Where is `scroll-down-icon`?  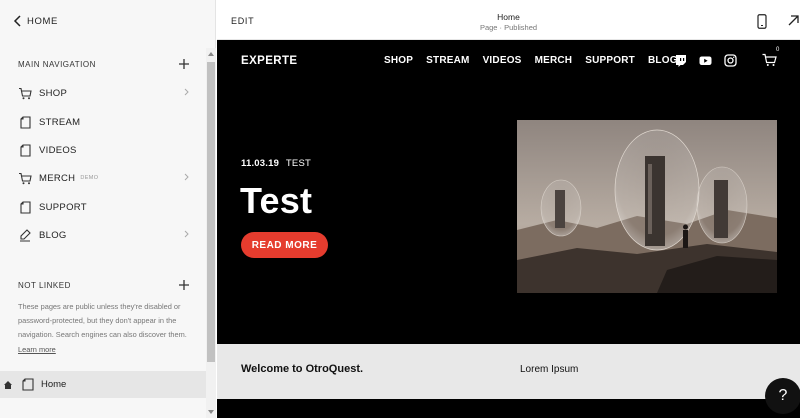 scroll-down-icon is located at coordinates (211, 412).